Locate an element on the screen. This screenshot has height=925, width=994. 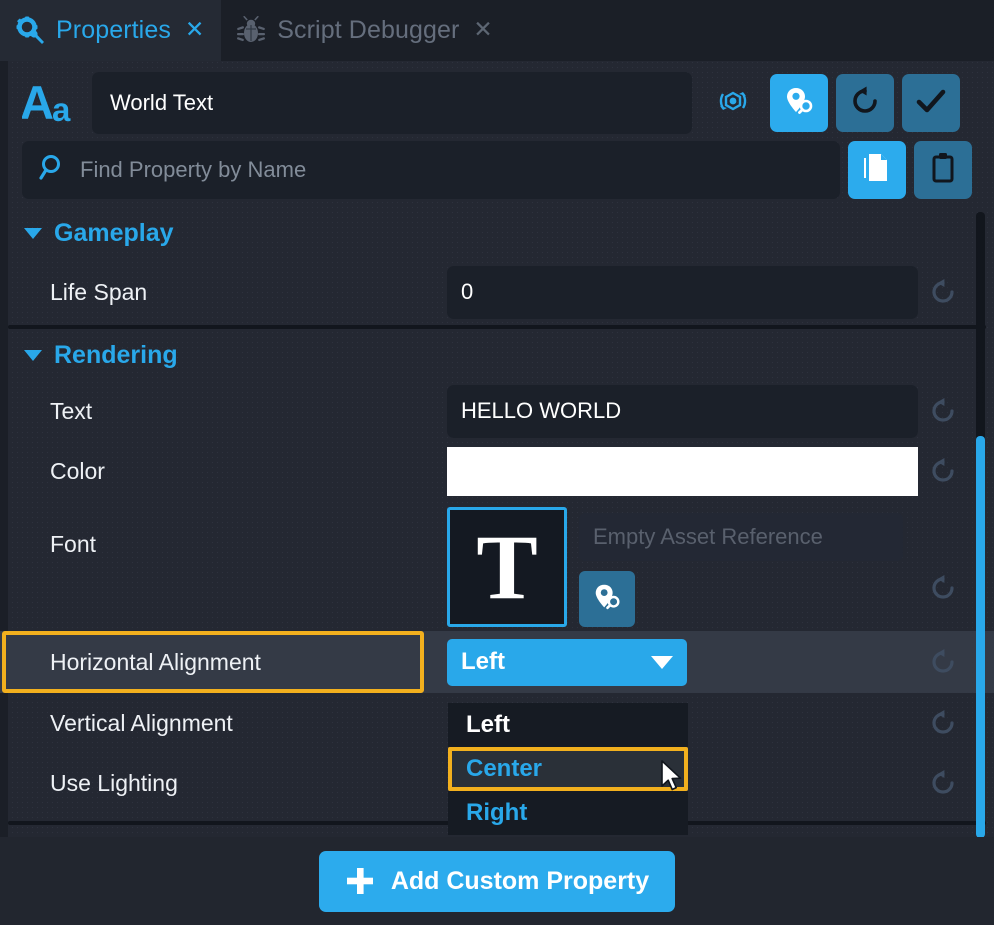
text-value: HELLO WORLD is located at coordinates (541, 410).